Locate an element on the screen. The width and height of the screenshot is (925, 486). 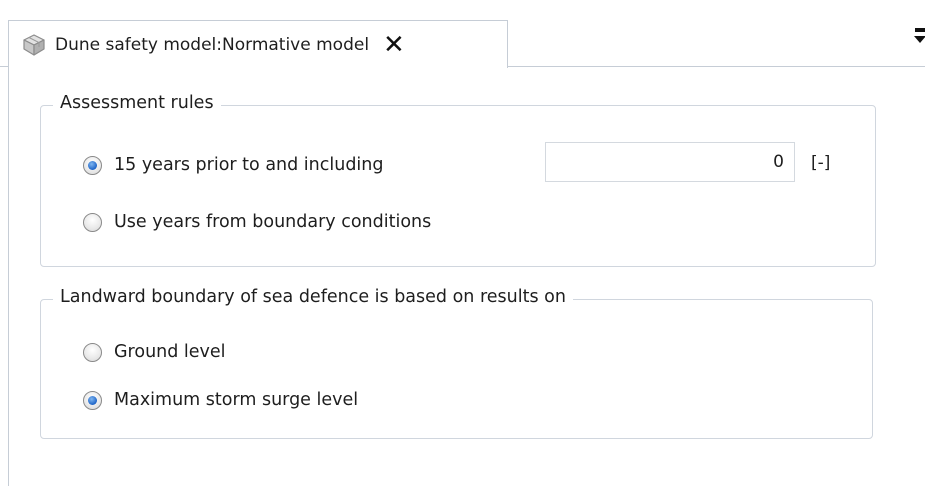
radio-15-years-prior is located at coordinates (92, 165).